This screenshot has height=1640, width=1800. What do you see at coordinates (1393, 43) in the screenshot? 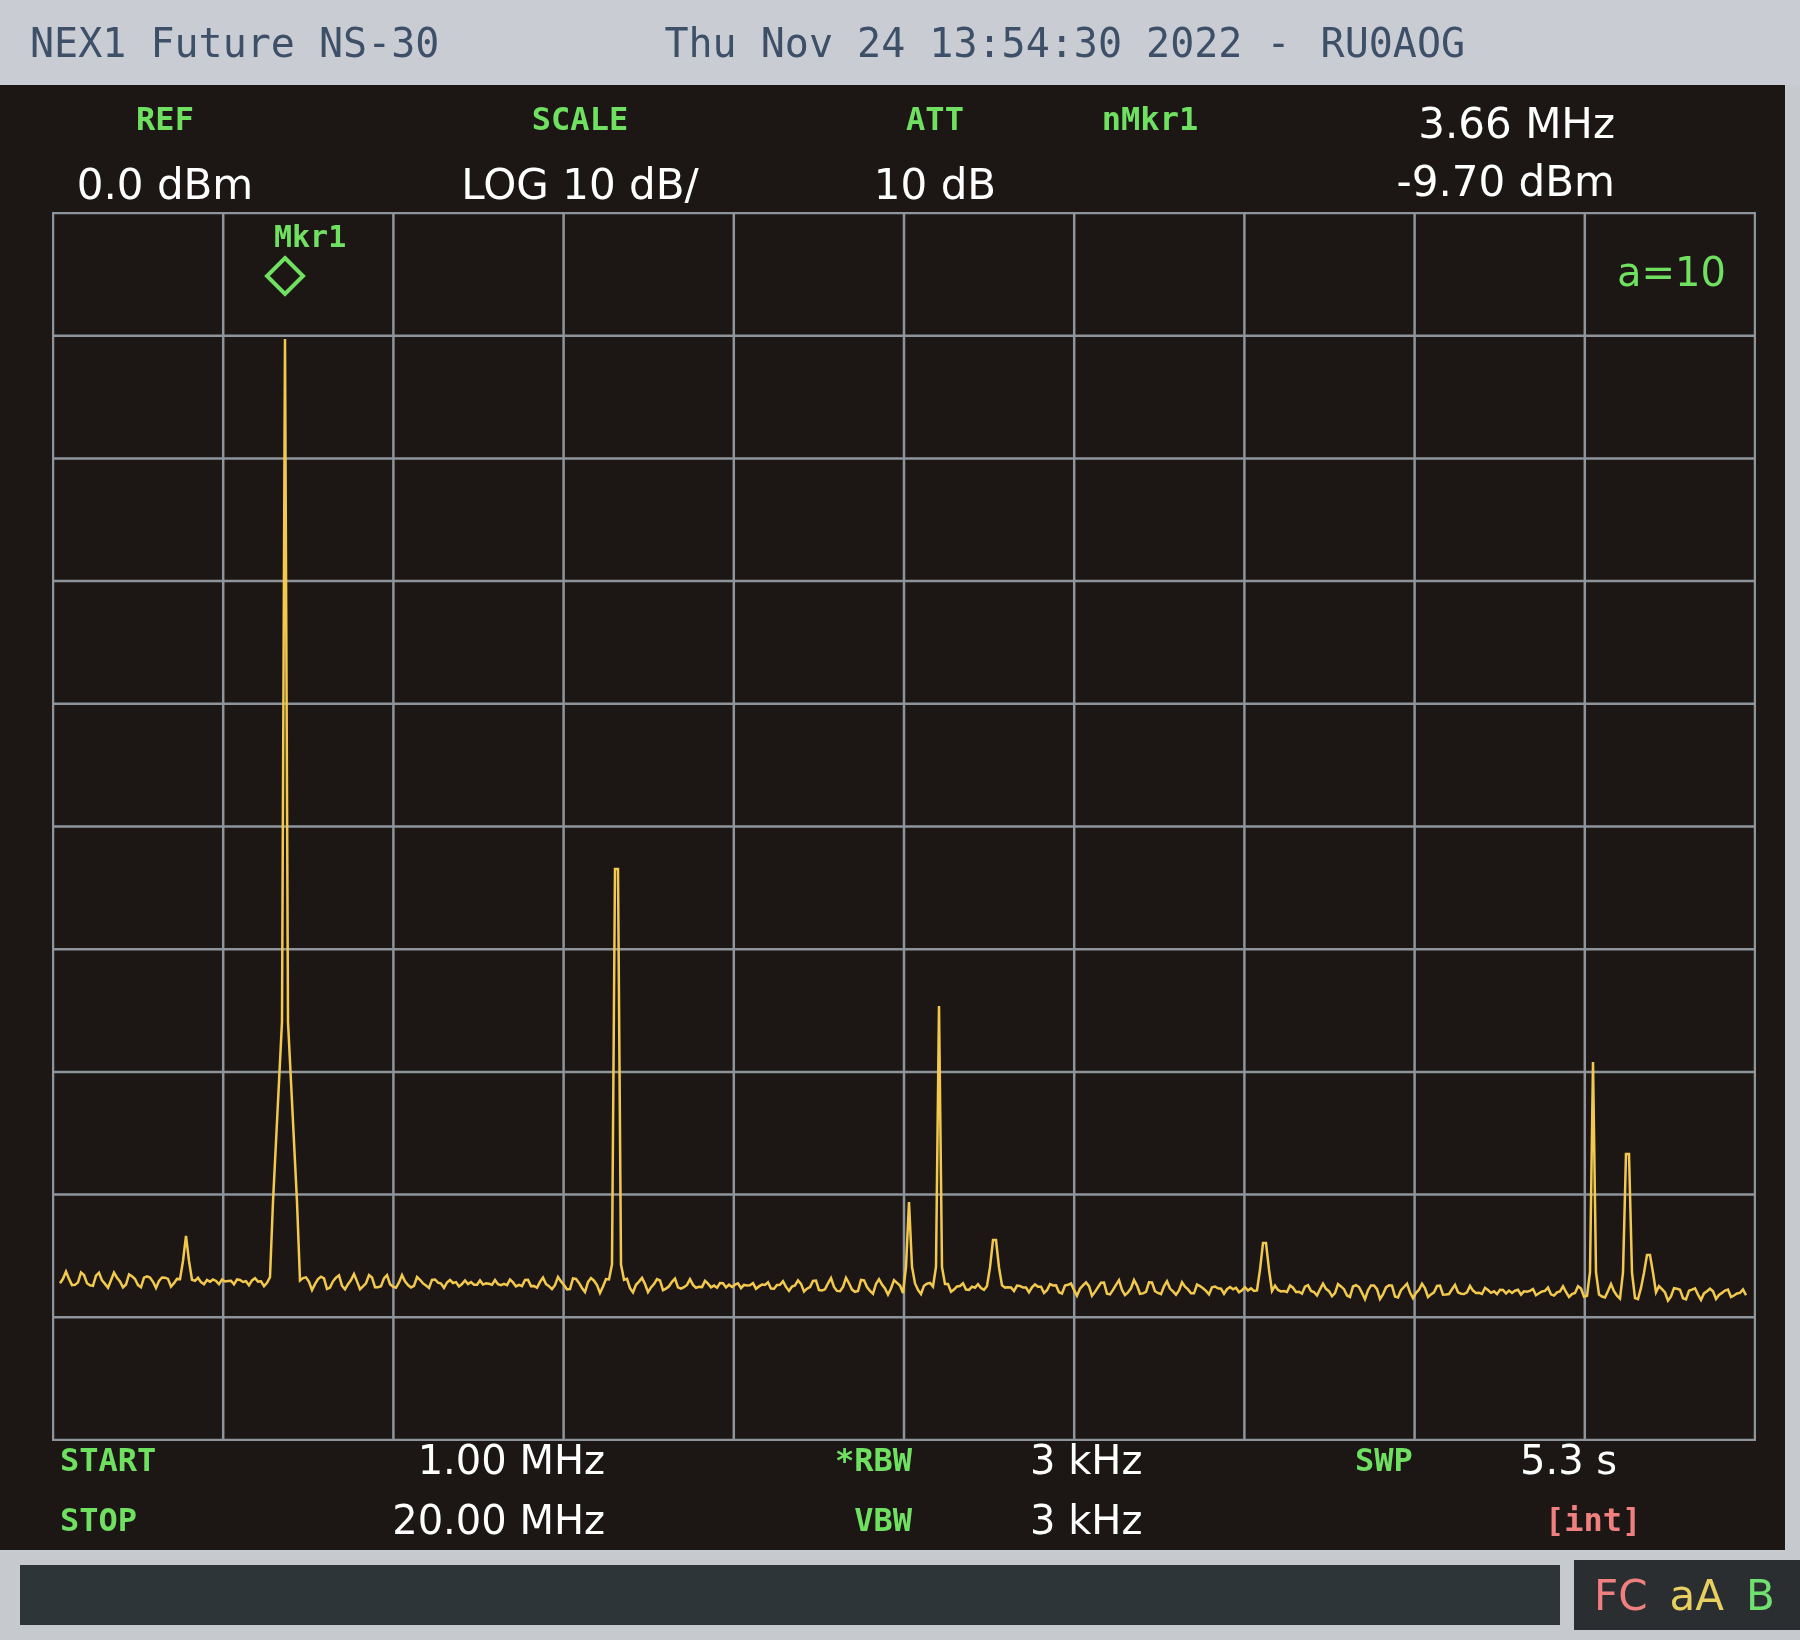
I see `callsign: RU0AOG` at bounding box center [1393, 43].